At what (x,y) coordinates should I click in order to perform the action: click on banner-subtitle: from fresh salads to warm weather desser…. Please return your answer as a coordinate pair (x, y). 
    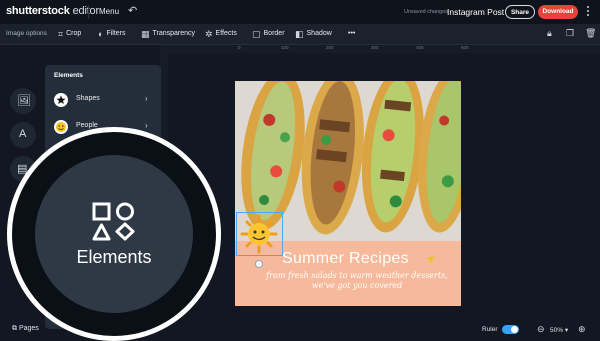
    Looking at the image, I should click on (357, 281).